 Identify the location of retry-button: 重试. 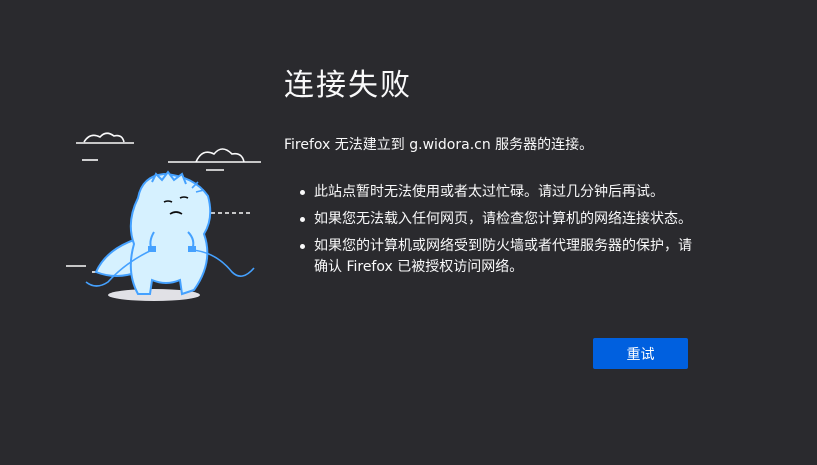
(640, 353).